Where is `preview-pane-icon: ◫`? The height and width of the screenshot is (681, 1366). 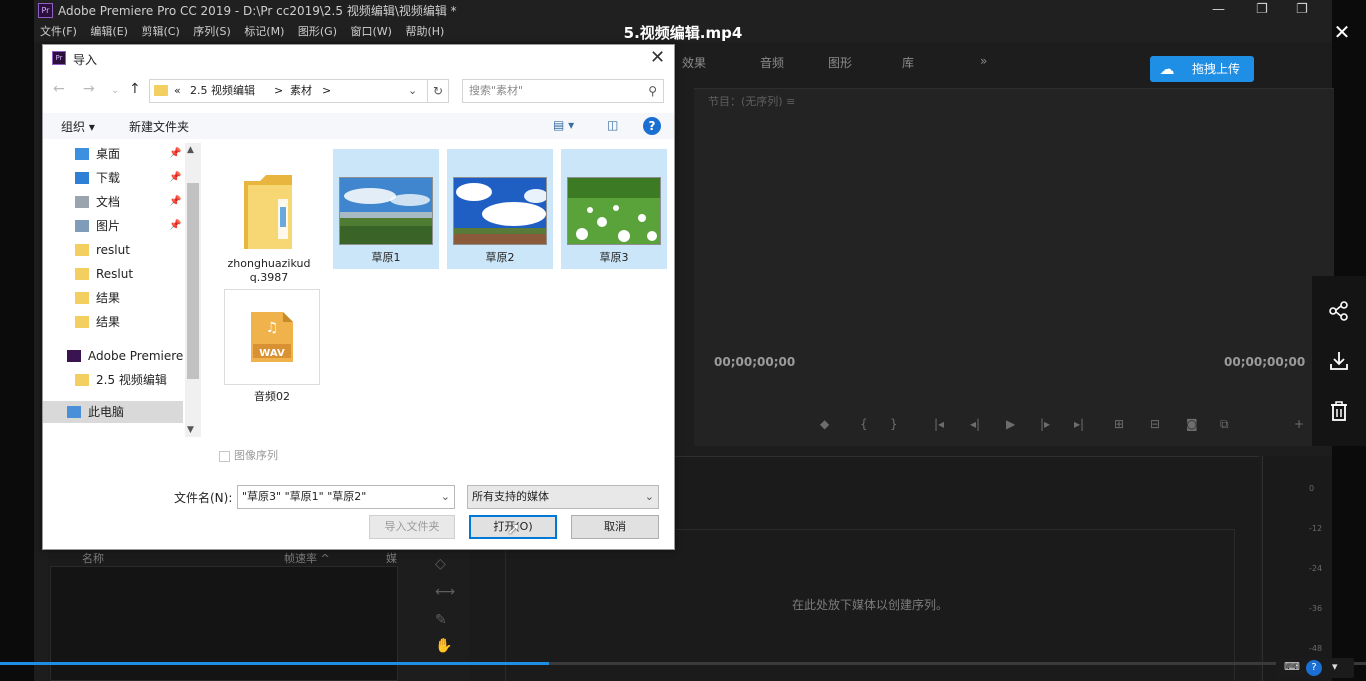
preview-pane-icon: ◫ is located at coordinates (612, 125).